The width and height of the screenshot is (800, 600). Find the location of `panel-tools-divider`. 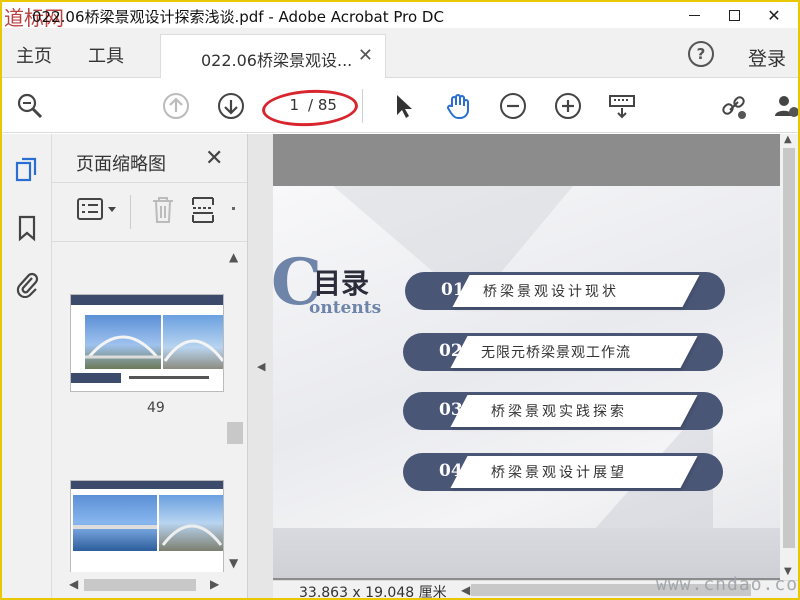

panel-tools-divider is located at coordinates (130, 212).